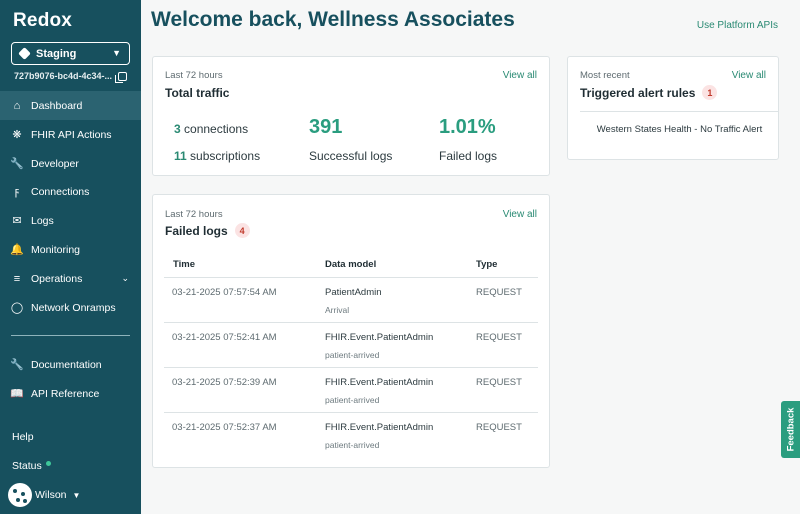  Describe the element at coordinates (216, 129) in the screenshot. I see `connections-label: connections` at that location.